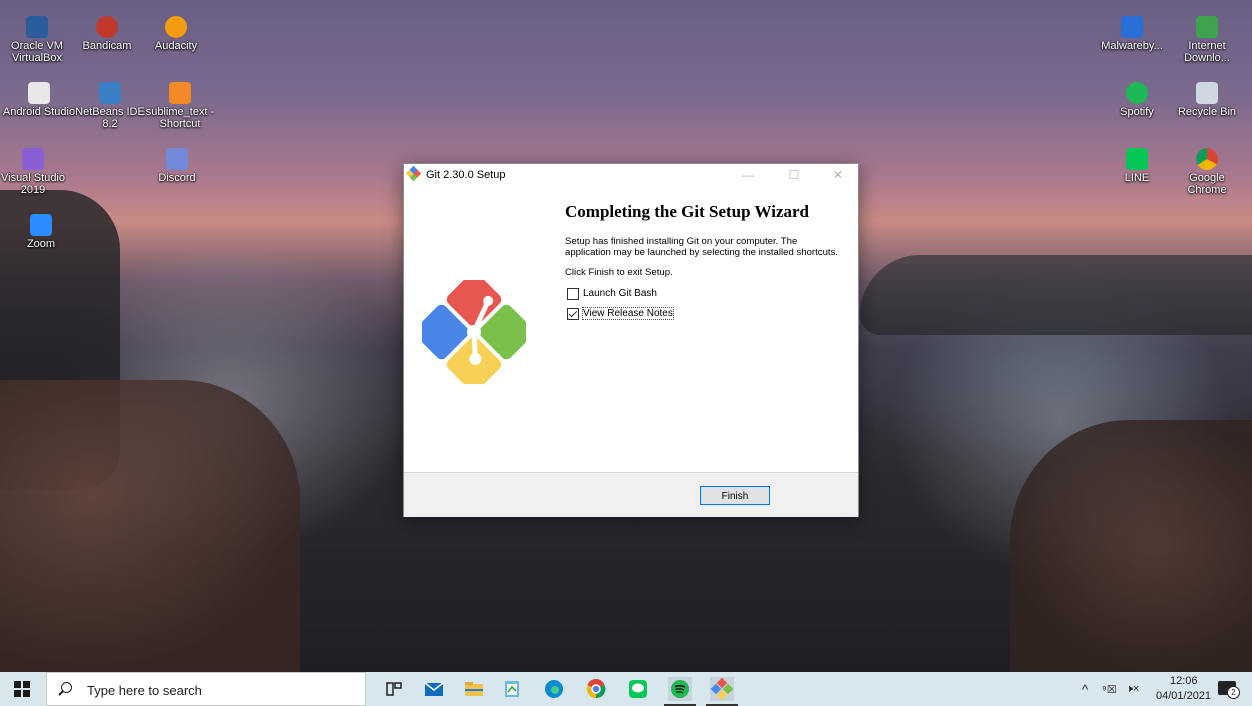  Describe the element at coordinates (150, 526) in the screenshot. I see `wallpaper-leg-left` at that location.